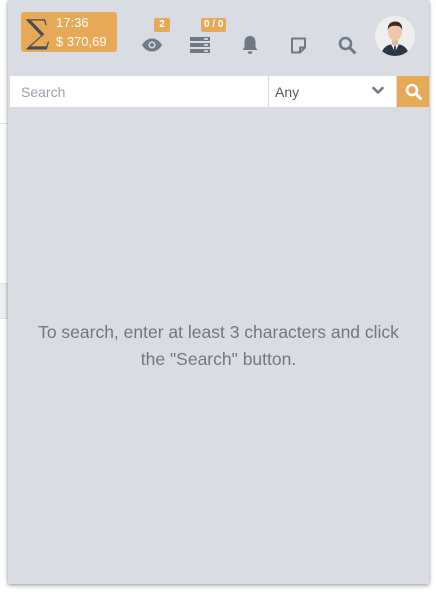  I want to click on avatar, so click(395, 36).